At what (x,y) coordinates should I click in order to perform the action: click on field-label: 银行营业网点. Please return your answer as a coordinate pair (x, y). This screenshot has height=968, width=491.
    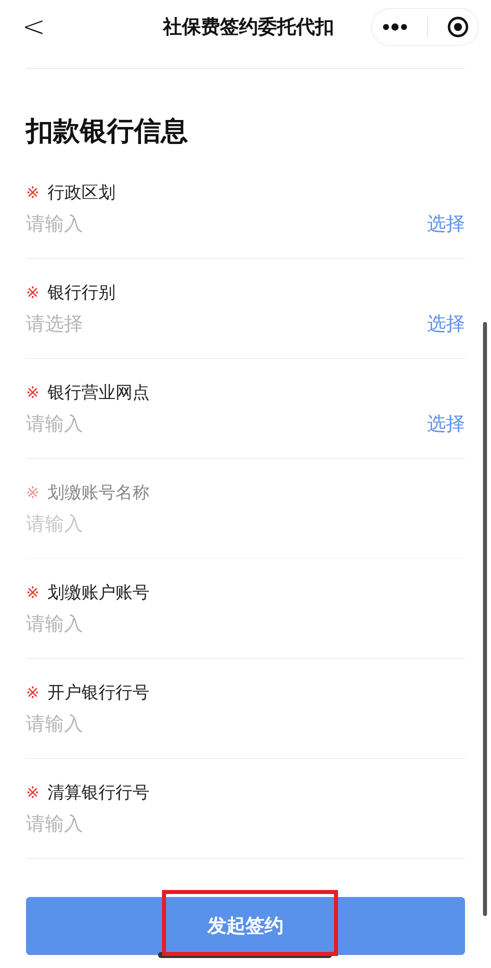
    Looking at the image, I should click on (98, 393).